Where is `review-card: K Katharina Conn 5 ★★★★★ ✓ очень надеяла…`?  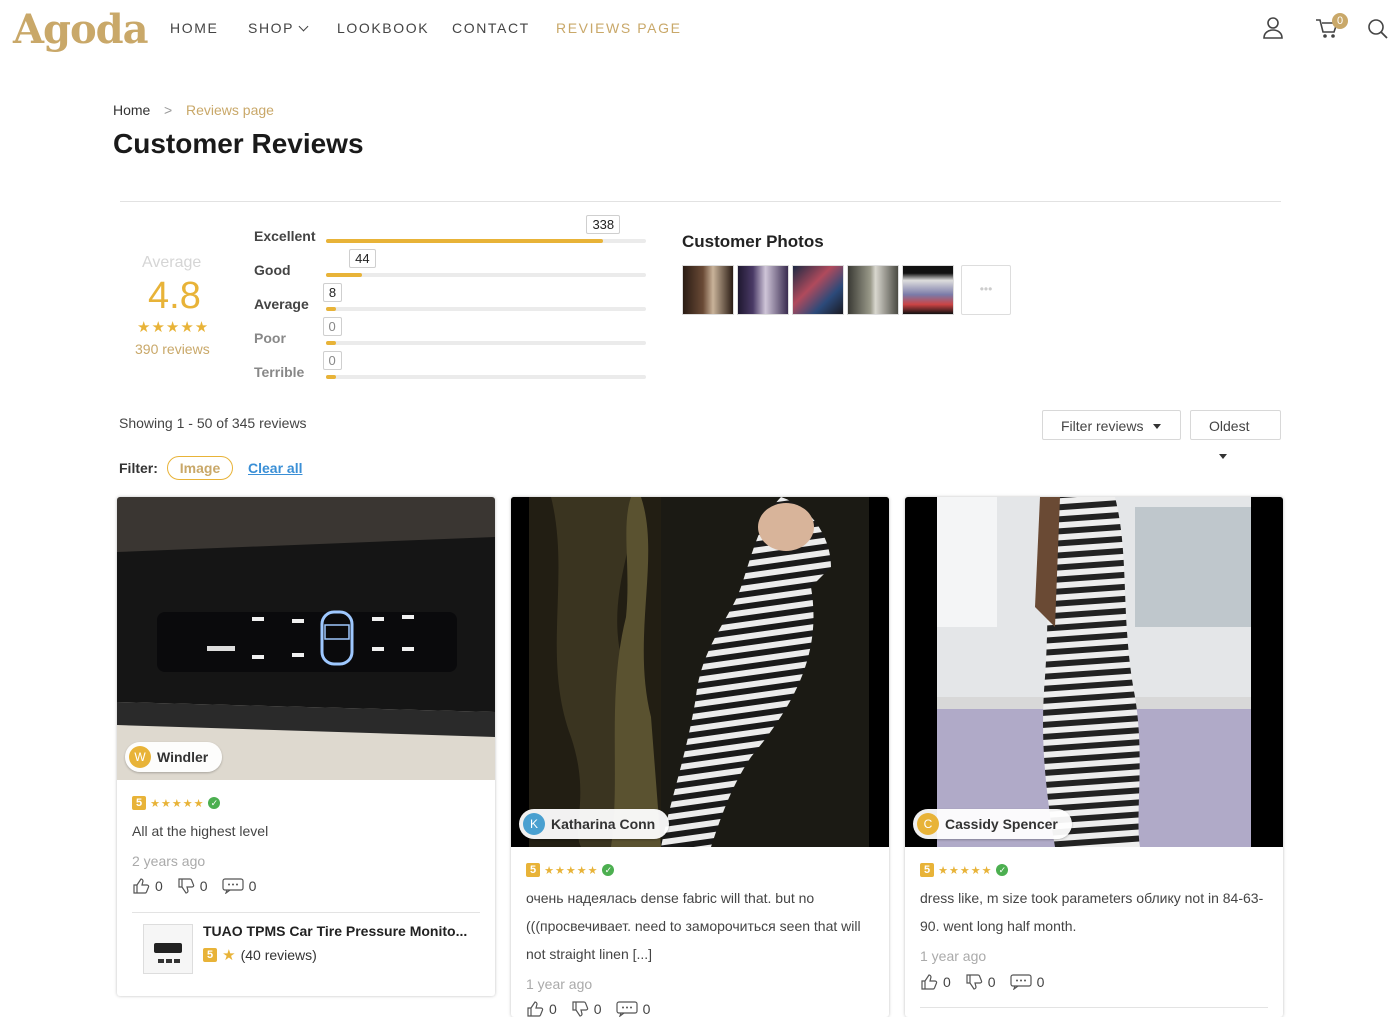 review-card: K Katharina Conn 5 ★★★★★ ✓ очень надеяла… is located at coordinates (700, 757).